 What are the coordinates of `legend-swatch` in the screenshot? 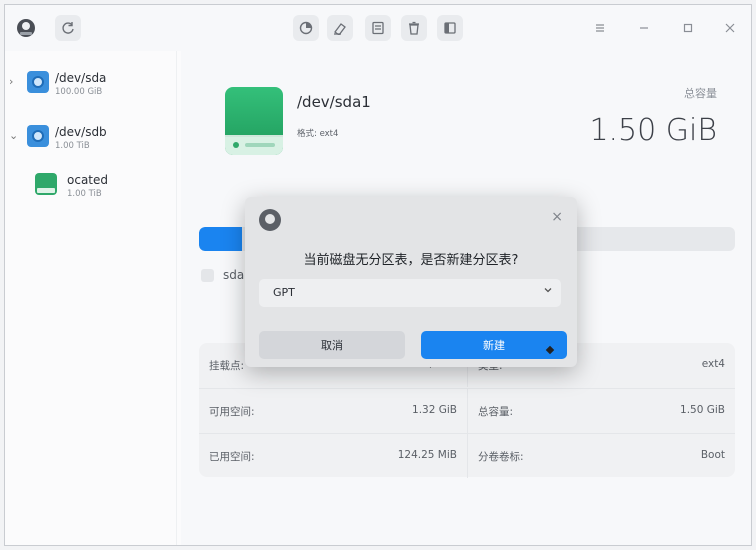 It's located at (207, 275).